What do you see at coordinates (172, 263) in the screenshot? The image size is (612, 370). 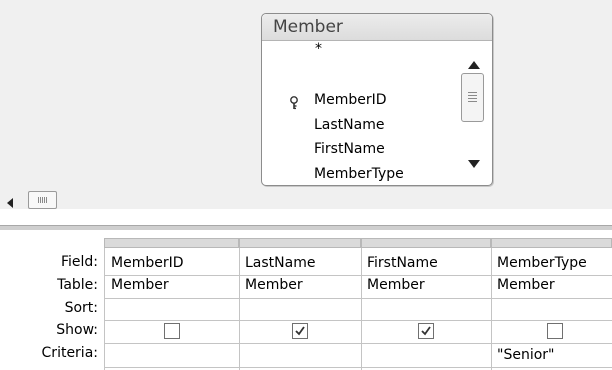 I see `field-cell-1: MemberID` at bounding box center [172, 263].